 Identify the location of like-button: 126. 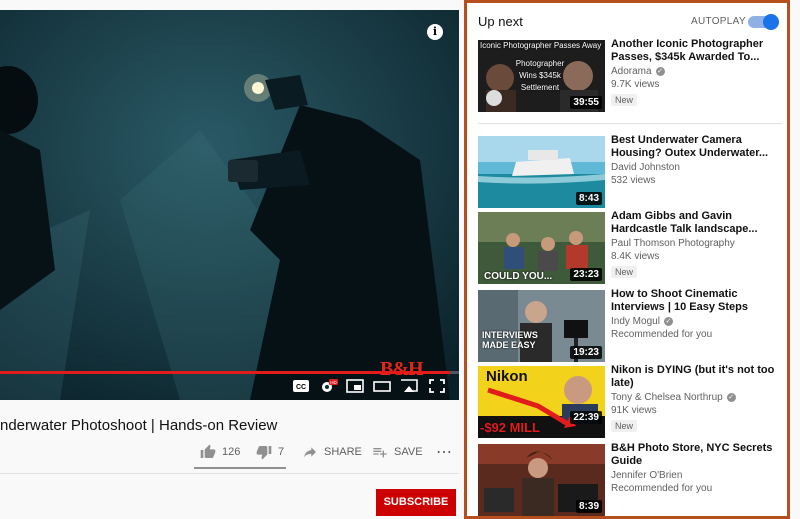
(220, 452).